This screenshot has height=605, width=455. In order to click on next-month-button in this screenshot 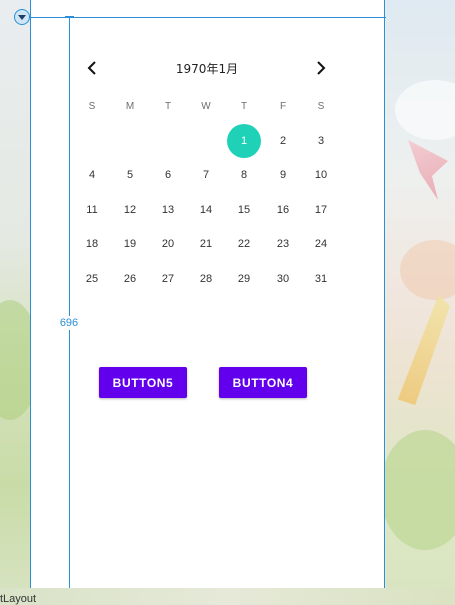, I will do `click(321, 68)`.